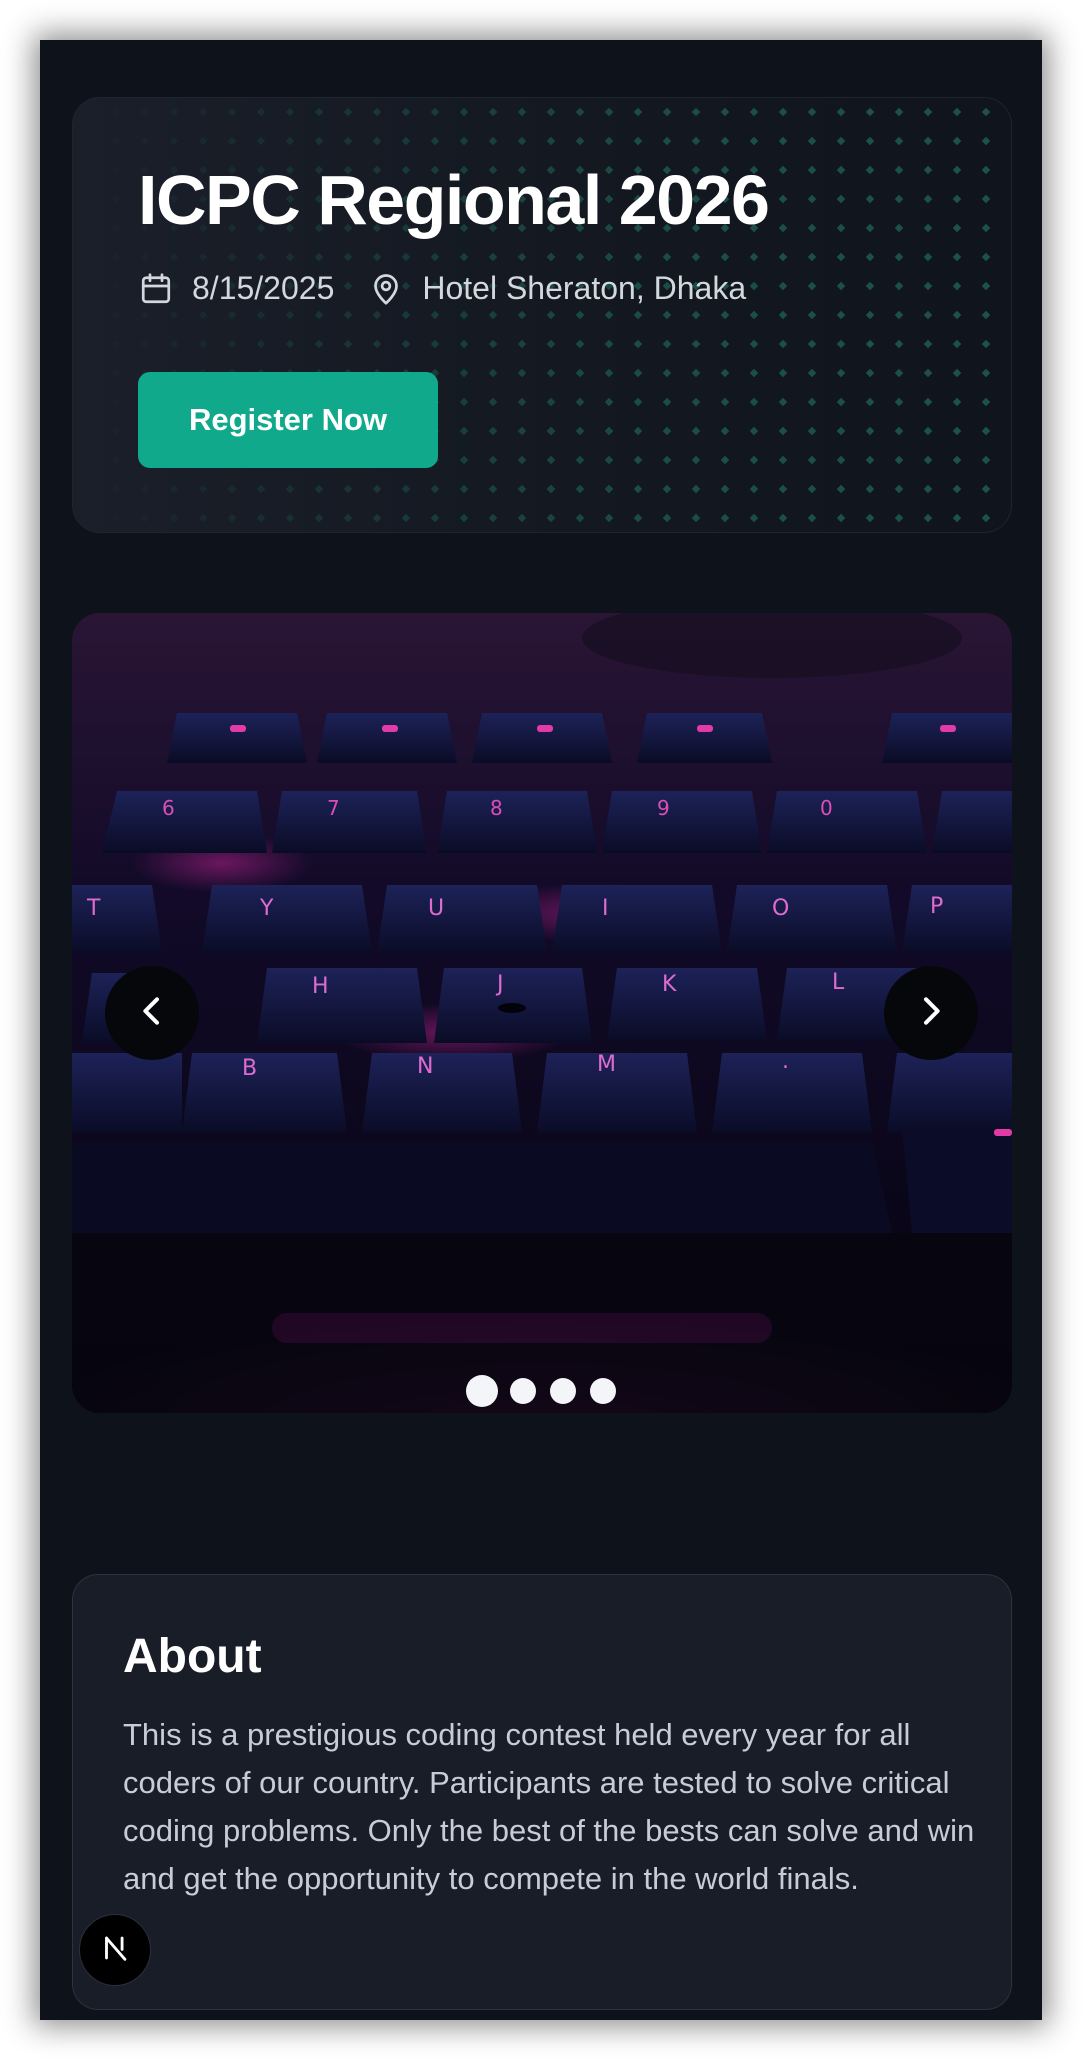 This screenshot has height=2060, width=1082. I want to click on event-title: ICPC Regional 2026, so click(454, 200).